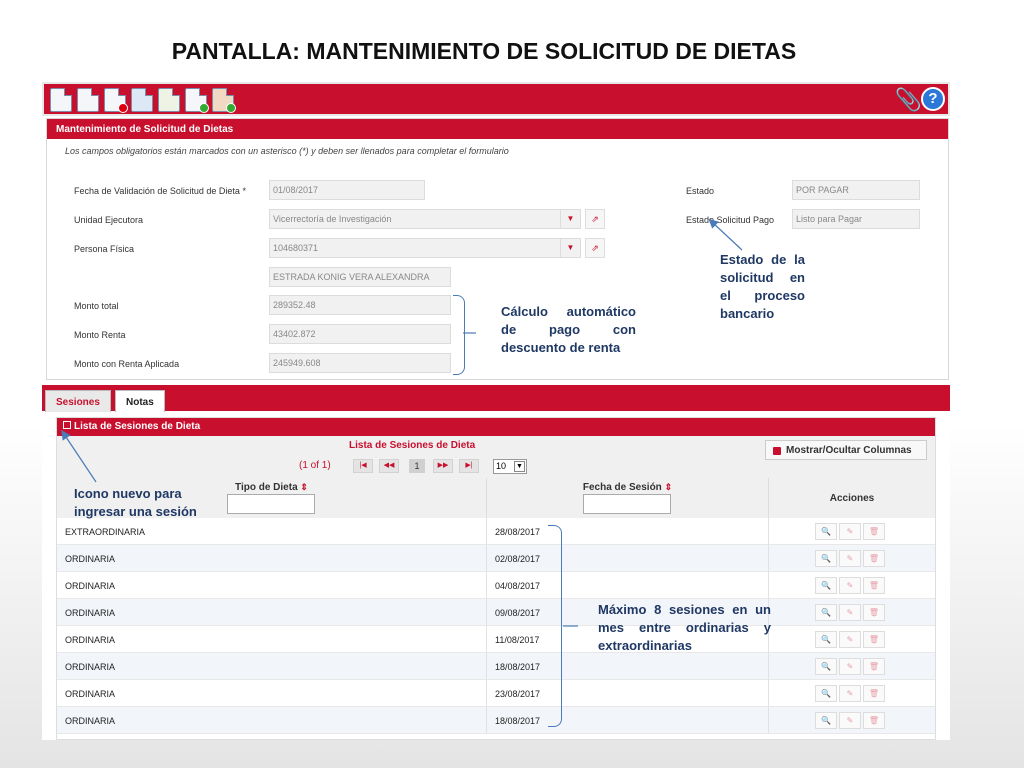 Image resolution: width=1024 pixels, height=768 pixels. Describe the element at coordinates (443, 466) in the screenshot. I see `next-page-button: ▶▶` at that location.